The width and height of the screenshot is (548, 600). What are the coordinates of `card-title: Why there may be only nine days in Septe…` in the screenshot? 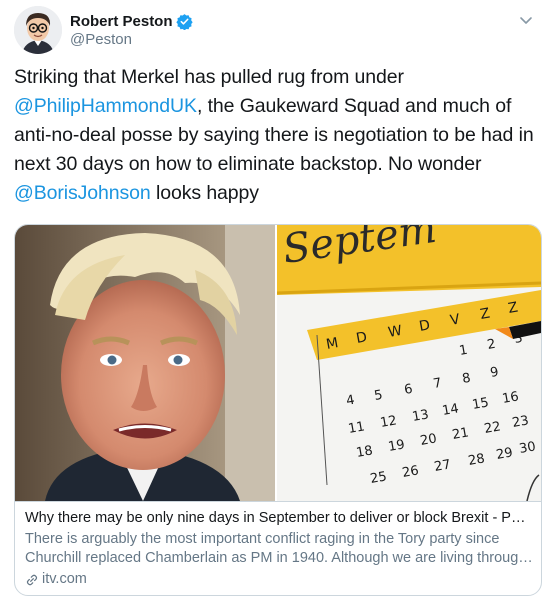 It's located at (279, 518).